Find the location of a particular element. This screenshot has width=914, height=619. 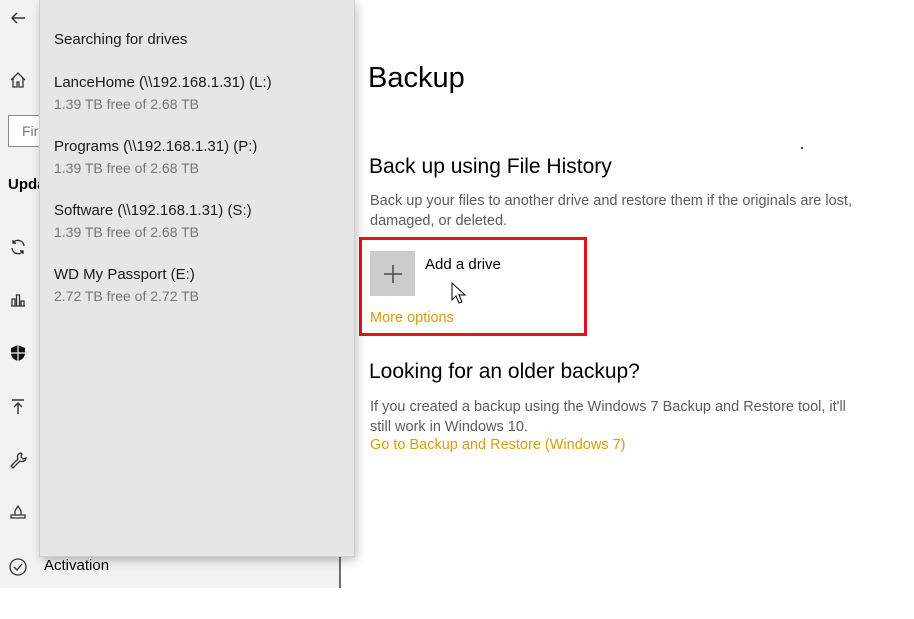

sync-icon is located at coordinates (18, 247).